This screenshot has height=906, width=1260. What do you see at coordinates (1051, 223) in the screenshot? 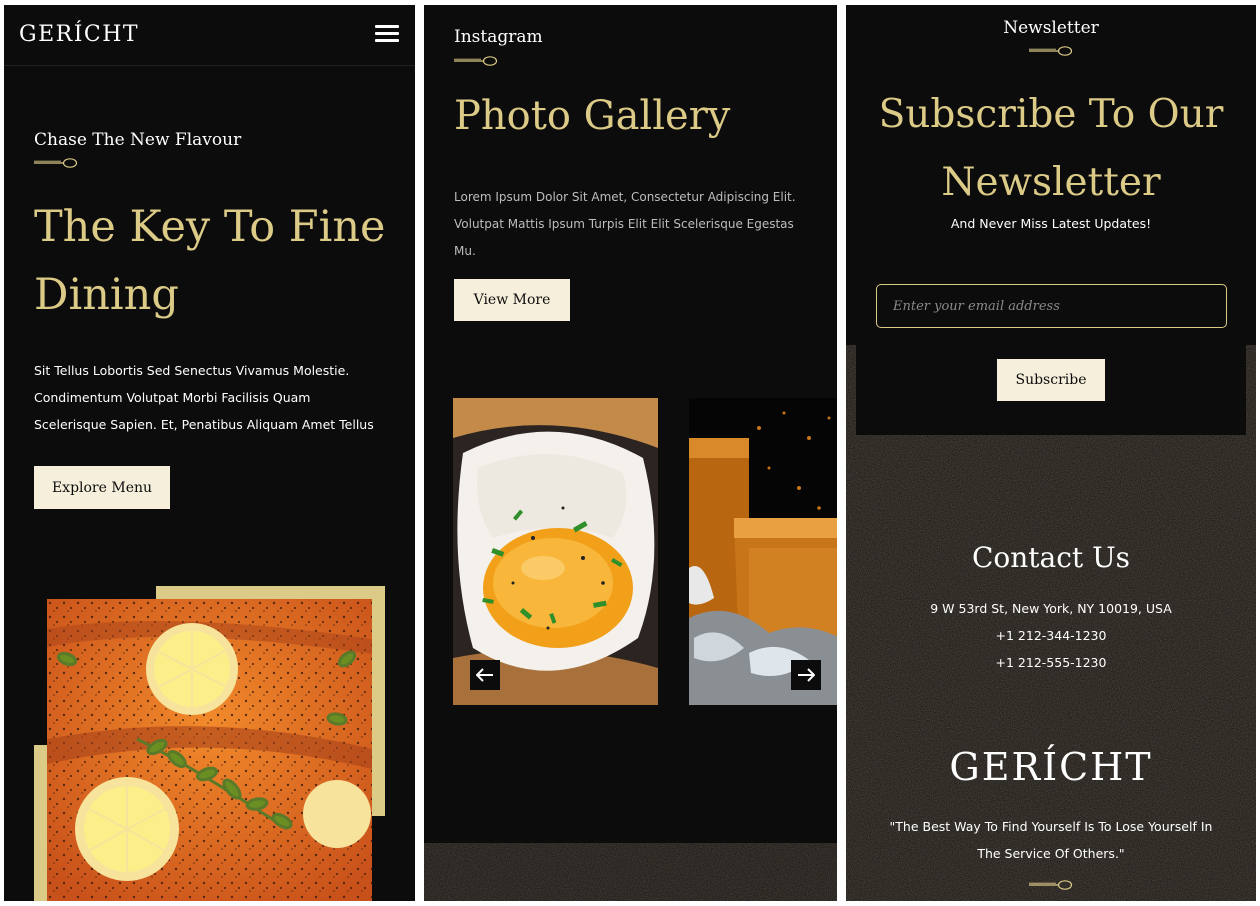
I see `newsletter-subtitle: And Never Miss Latest Updates!` at bounding box center [1051, 223].